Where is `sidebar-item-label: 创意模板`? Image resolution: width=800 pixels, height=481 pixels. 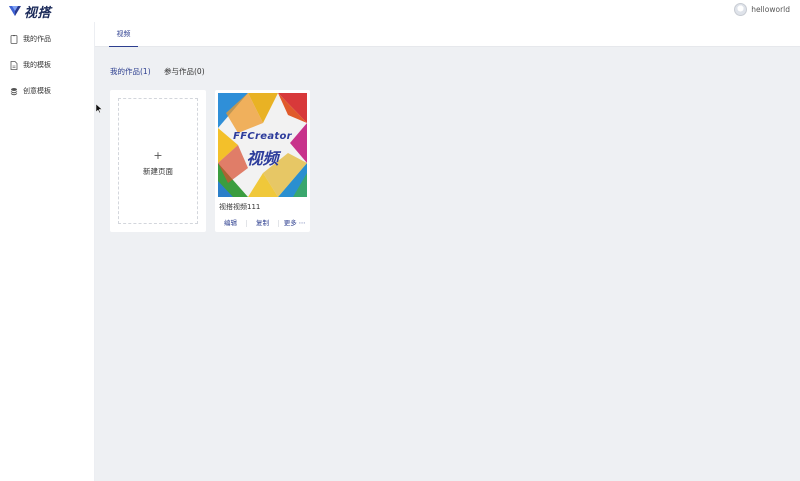
sidebar-item-label: 创意模板 is located at coordinates (37, 91).